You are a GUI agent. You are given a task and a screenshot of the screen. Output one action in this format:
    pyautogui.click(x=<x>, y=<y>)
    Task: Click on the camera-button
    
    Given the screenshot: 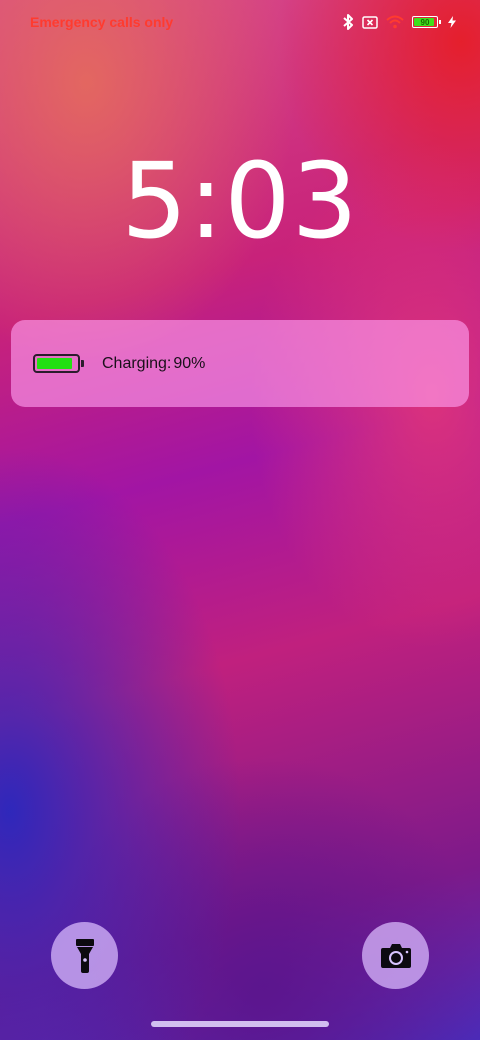 What is the action you would take?
    pyautogui.click(x=395, y=955)
    